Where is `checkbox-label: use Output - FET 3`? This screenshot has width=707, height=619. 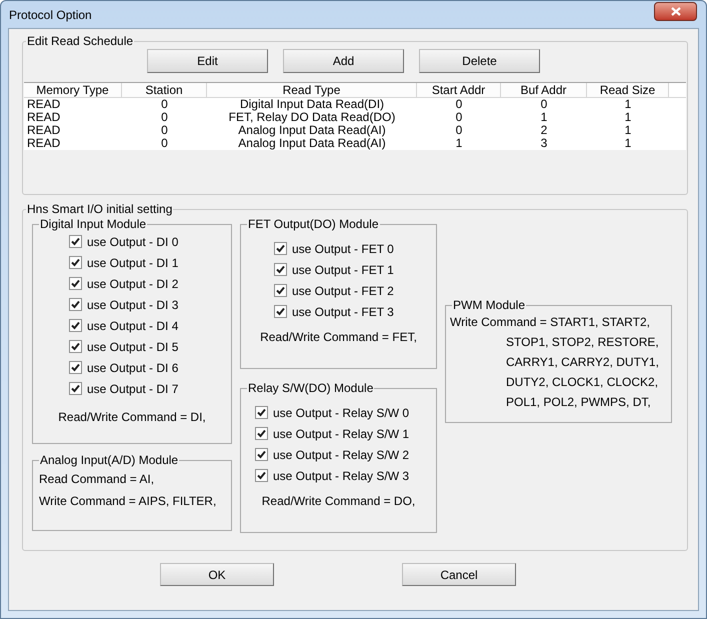 checkbox-label: use Output - FET 3 is located at coordinates (343, 311).